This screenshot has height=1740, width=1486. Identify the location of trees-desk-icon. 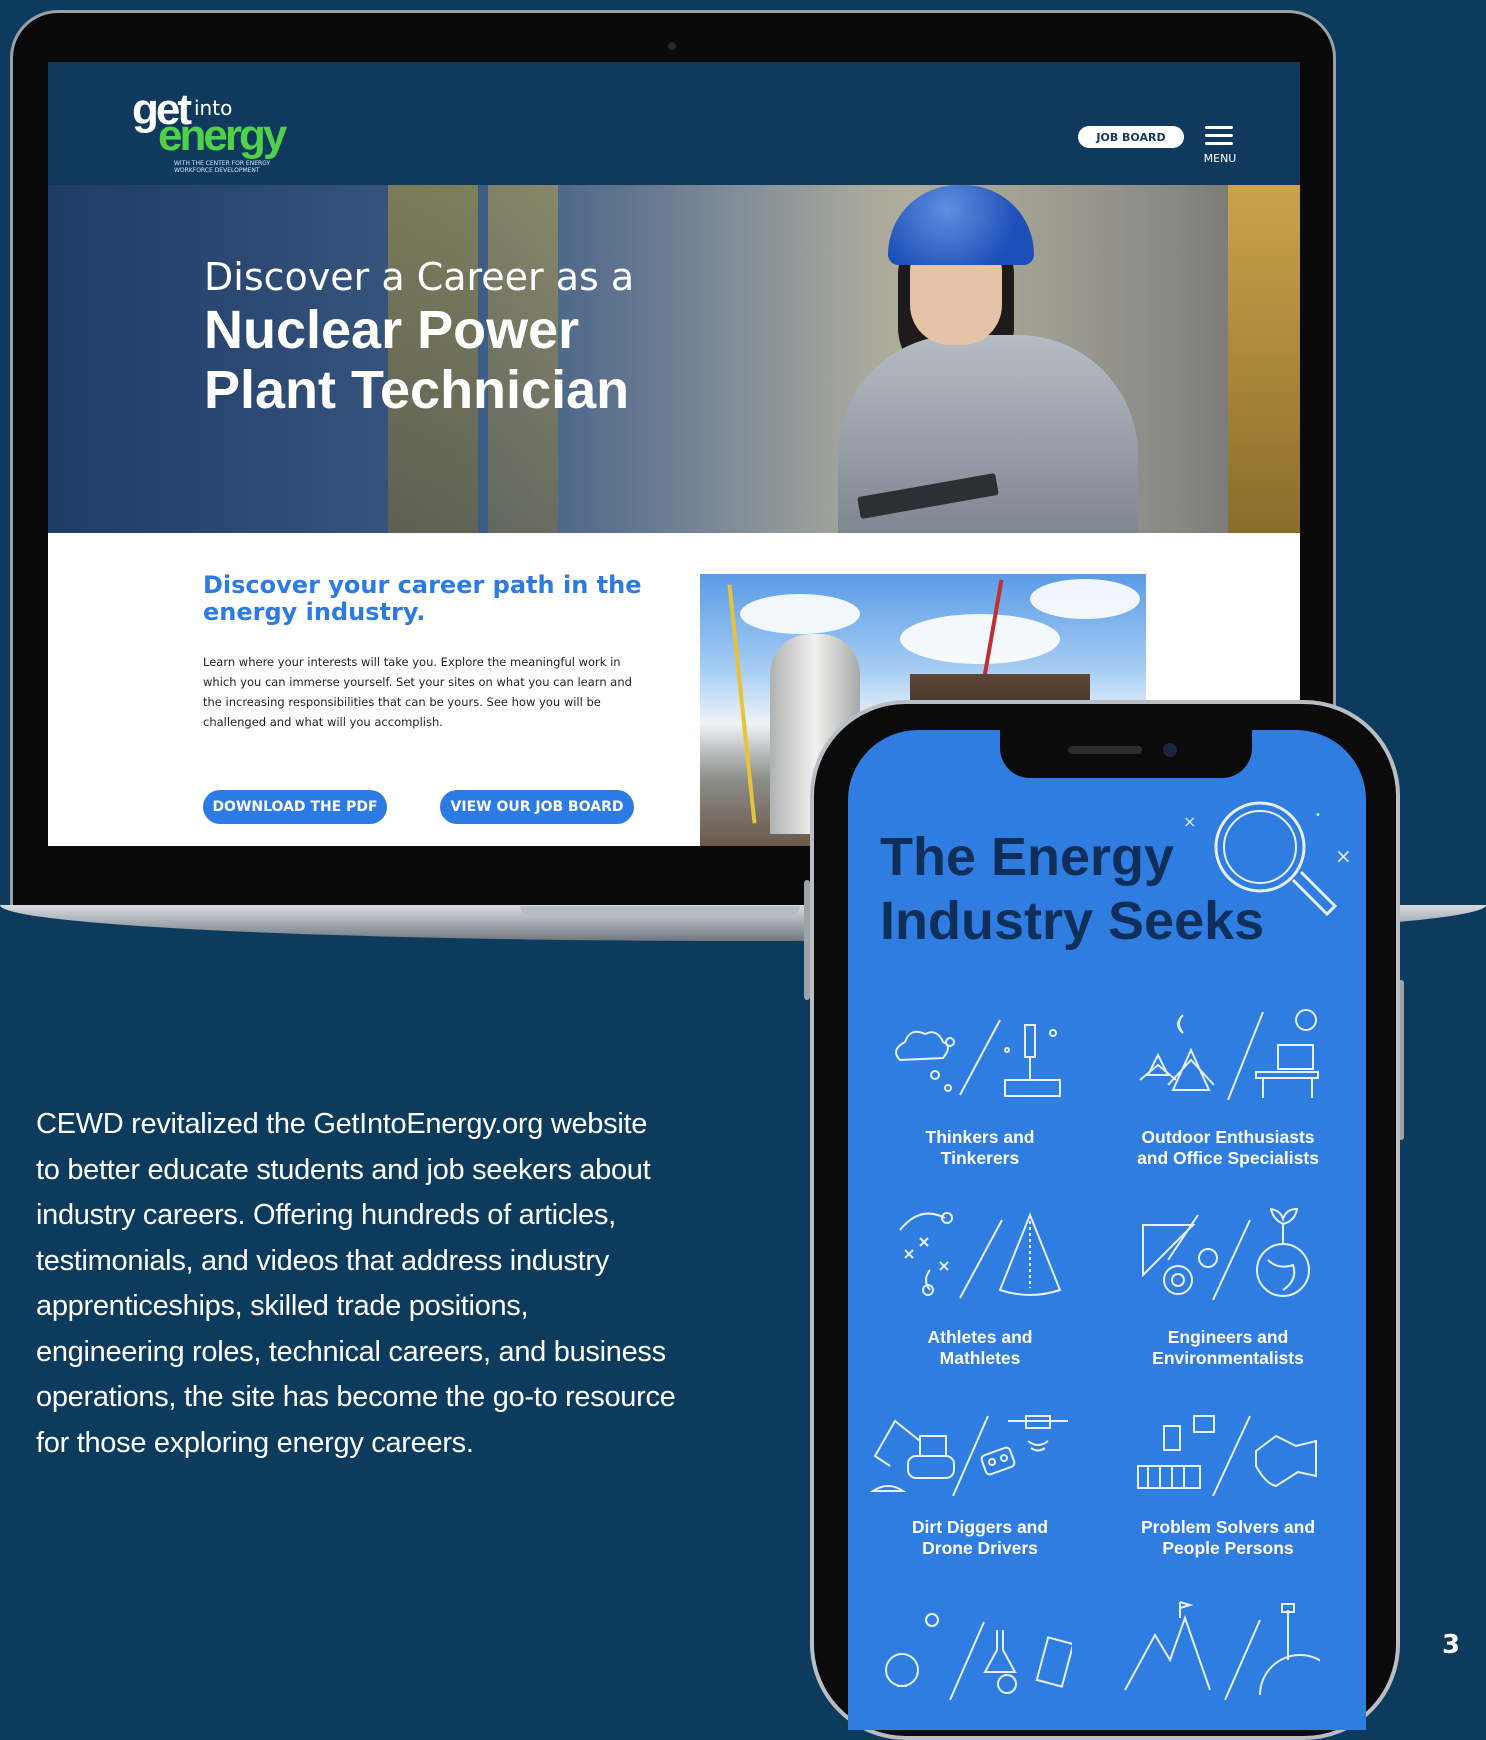
(1228, 1050).